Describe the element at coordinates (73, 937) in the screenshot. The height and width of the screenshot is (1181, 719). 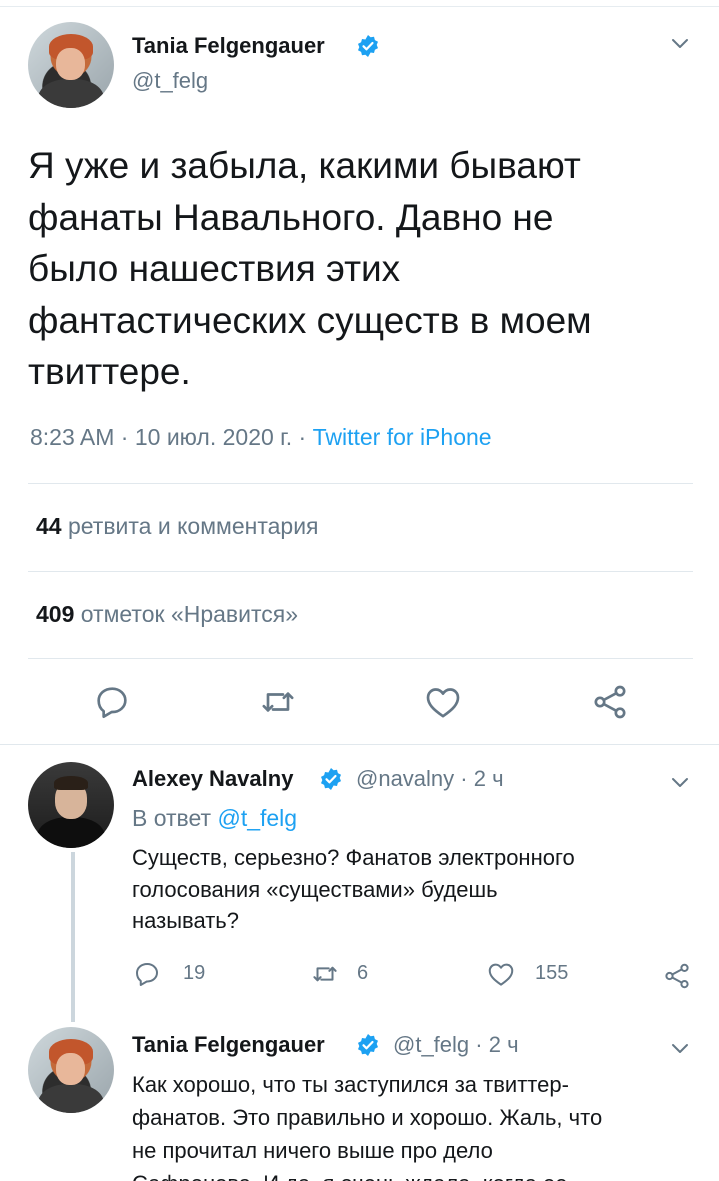
I see `thread-line` at that location.